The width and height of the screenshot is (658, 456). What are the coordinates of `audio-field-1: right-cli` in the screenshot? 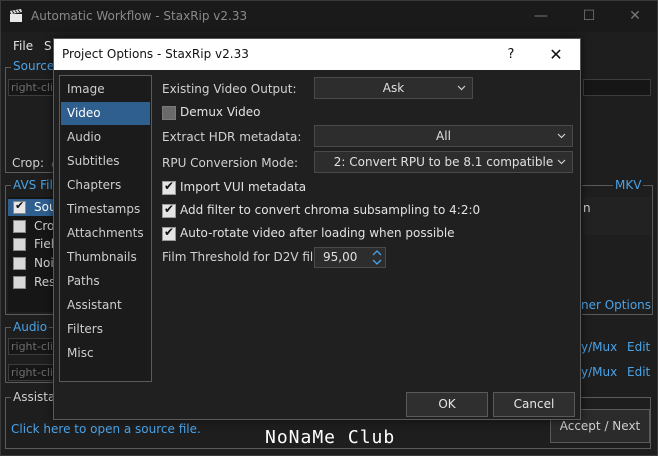 It's located at (31, 372).